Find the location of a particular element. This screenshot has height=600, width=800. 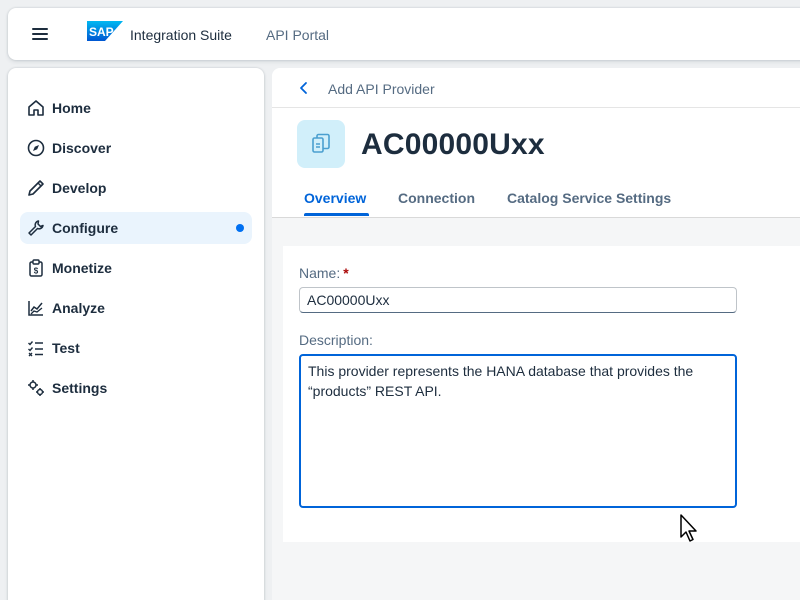

hamburger-menu-icon is located at coordinates (40, 34).